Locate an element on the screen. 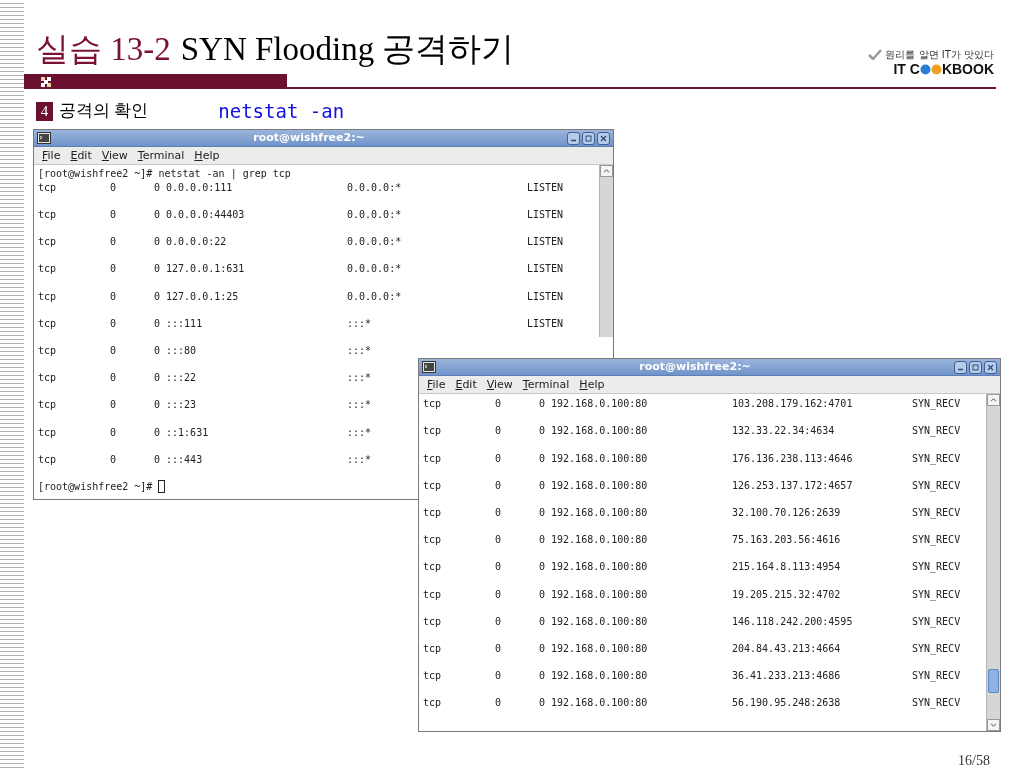 The height and width of the screenshot is (768, 1024). logo-text: KBOOK is located at coordinates (967, 69).